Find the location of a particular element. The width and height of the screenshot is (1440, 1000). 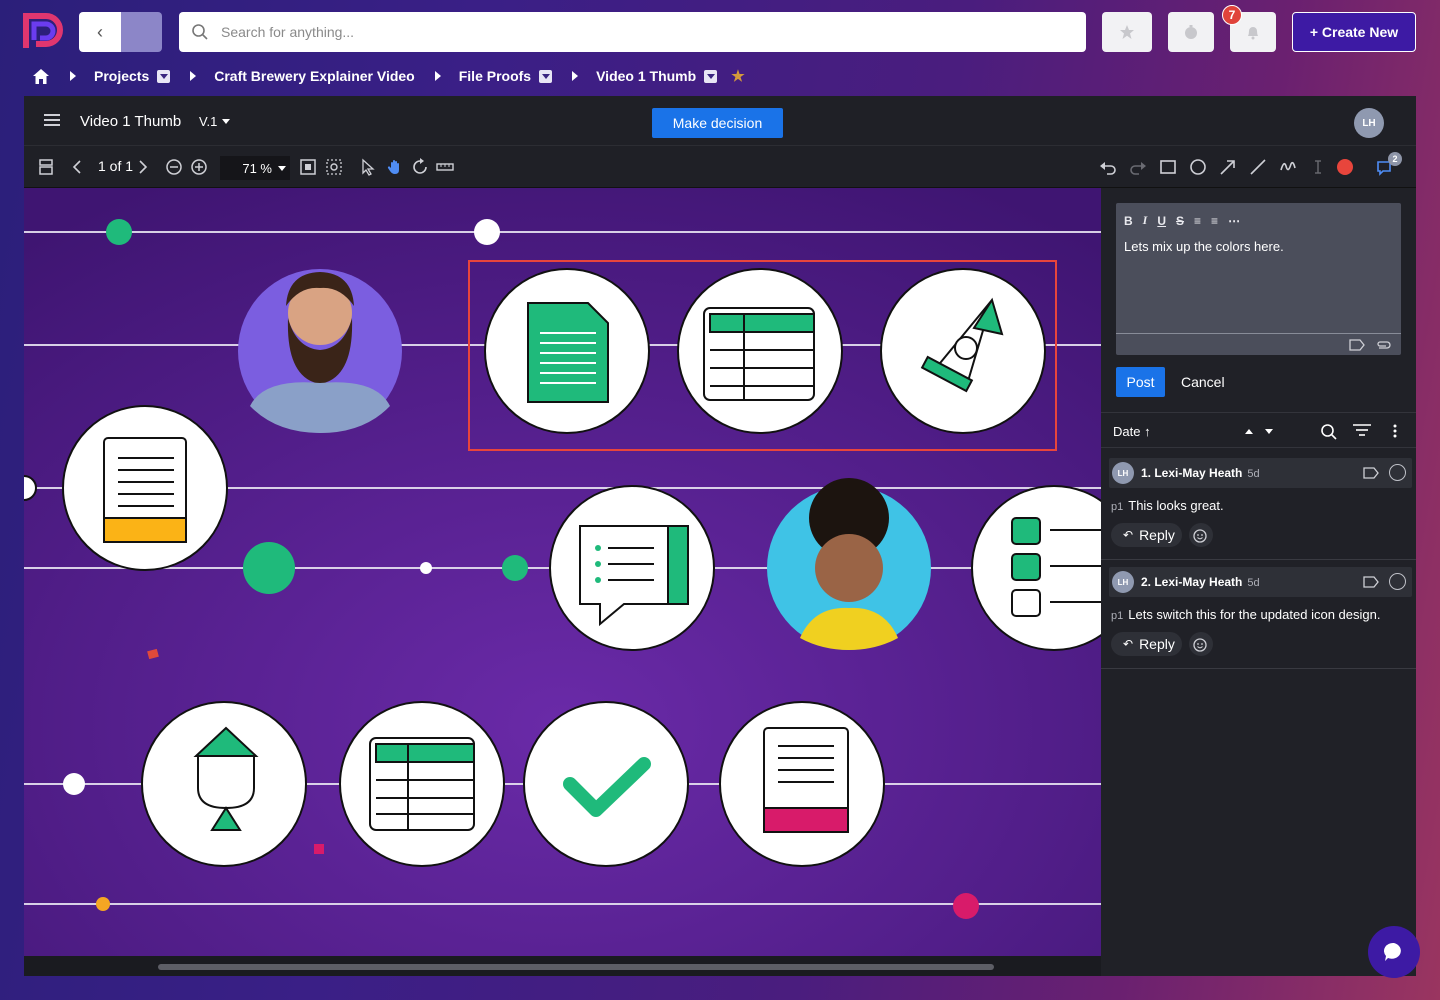

sort-label: Date is located at coordinates (1127, 431).